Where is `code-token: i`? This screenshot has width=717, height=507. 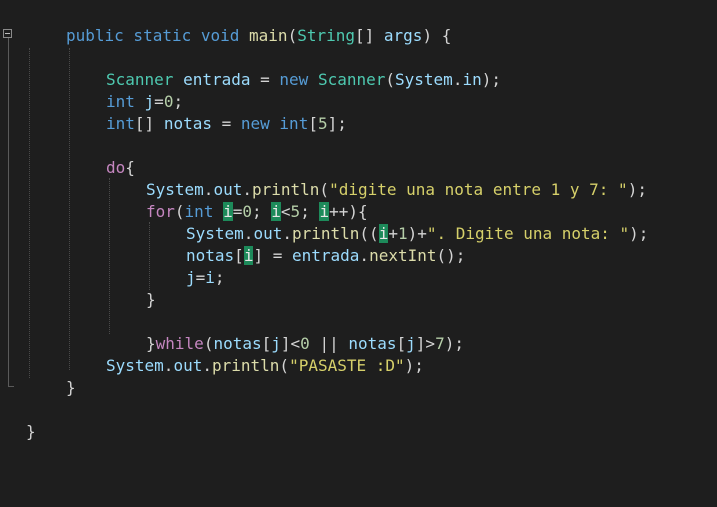 code-token: i is located at coordinates (210, 277).